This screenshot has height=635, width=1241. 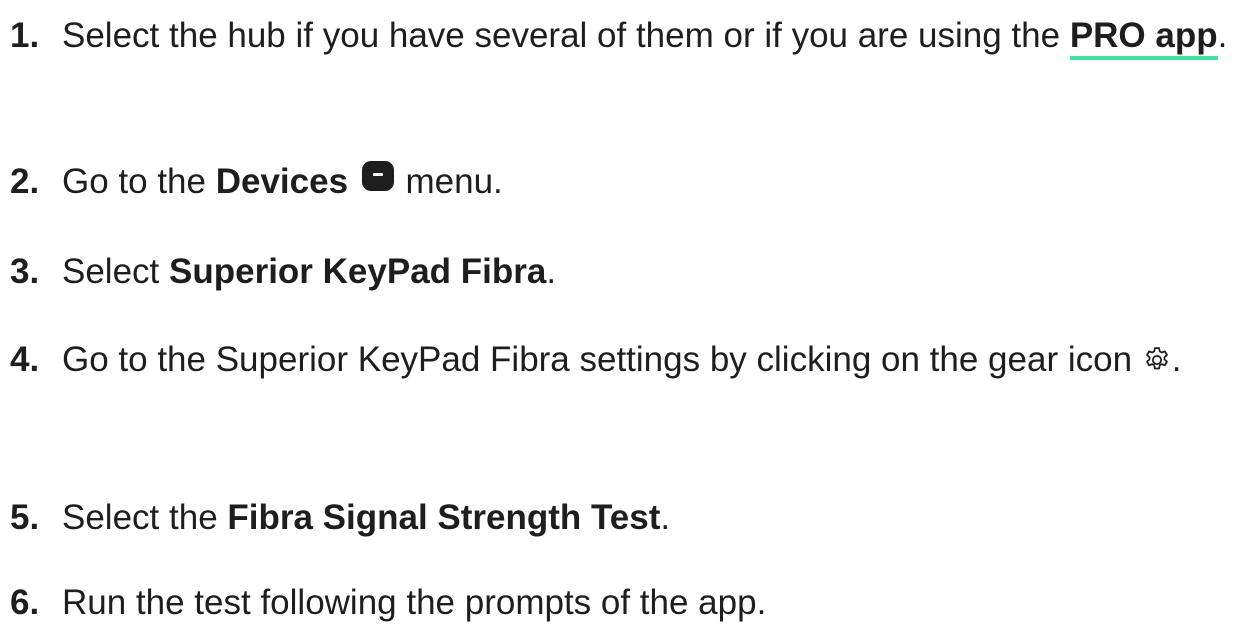 I want to click on step-text-before: Select, so click(x=115, y=271).